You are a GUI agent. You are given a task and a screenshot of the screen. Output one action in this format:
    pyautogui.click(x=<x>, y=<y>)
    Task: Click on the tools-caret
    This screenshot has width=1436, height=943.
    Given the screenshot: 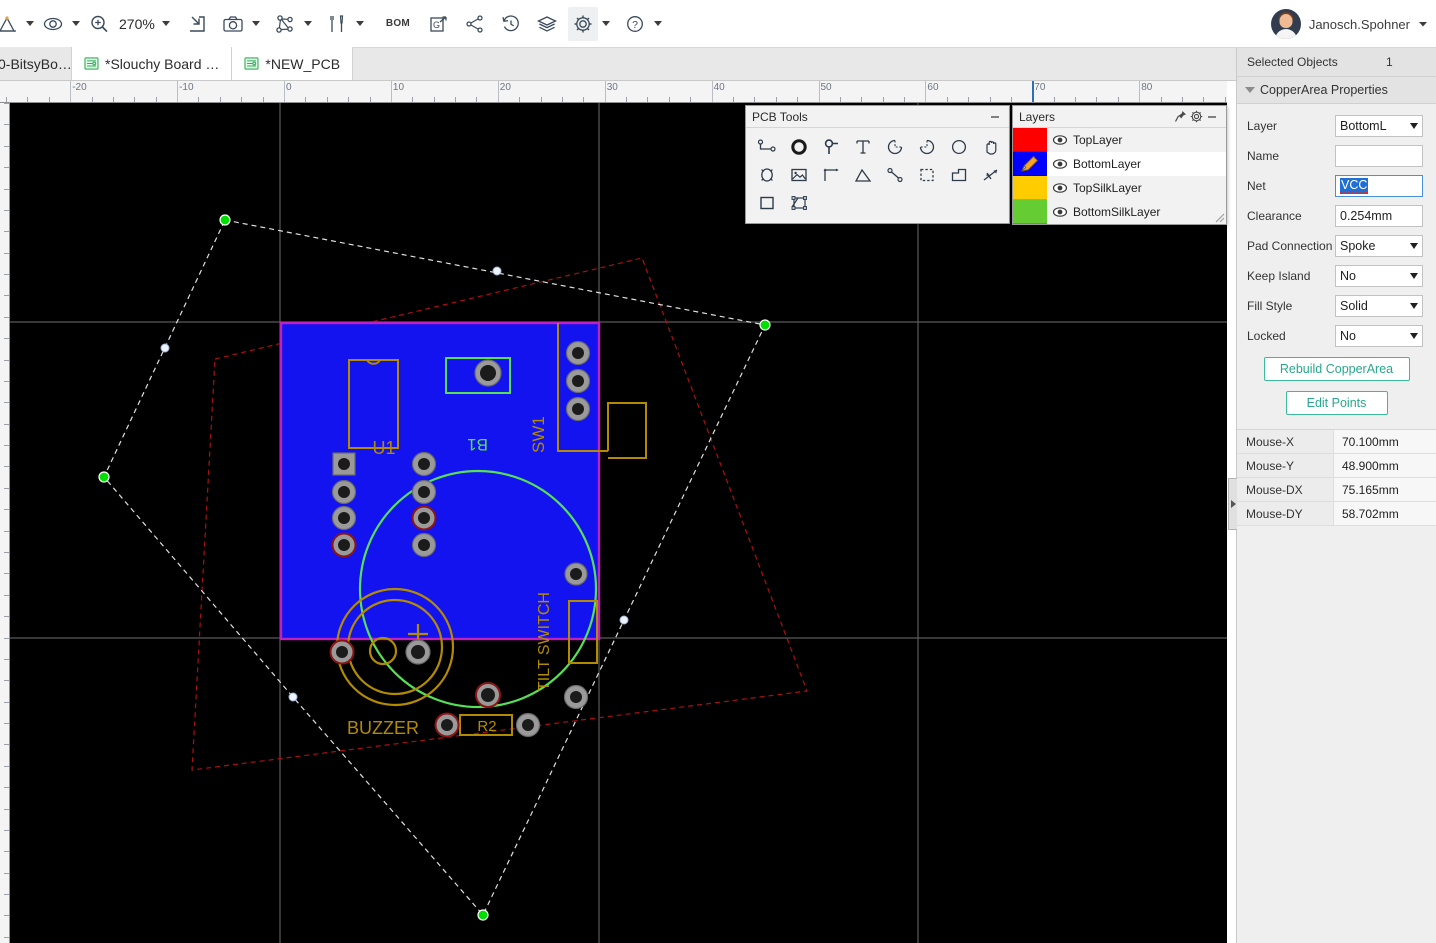 What is the action you would take?
    pyautogui.click(x=360, y=24)
    